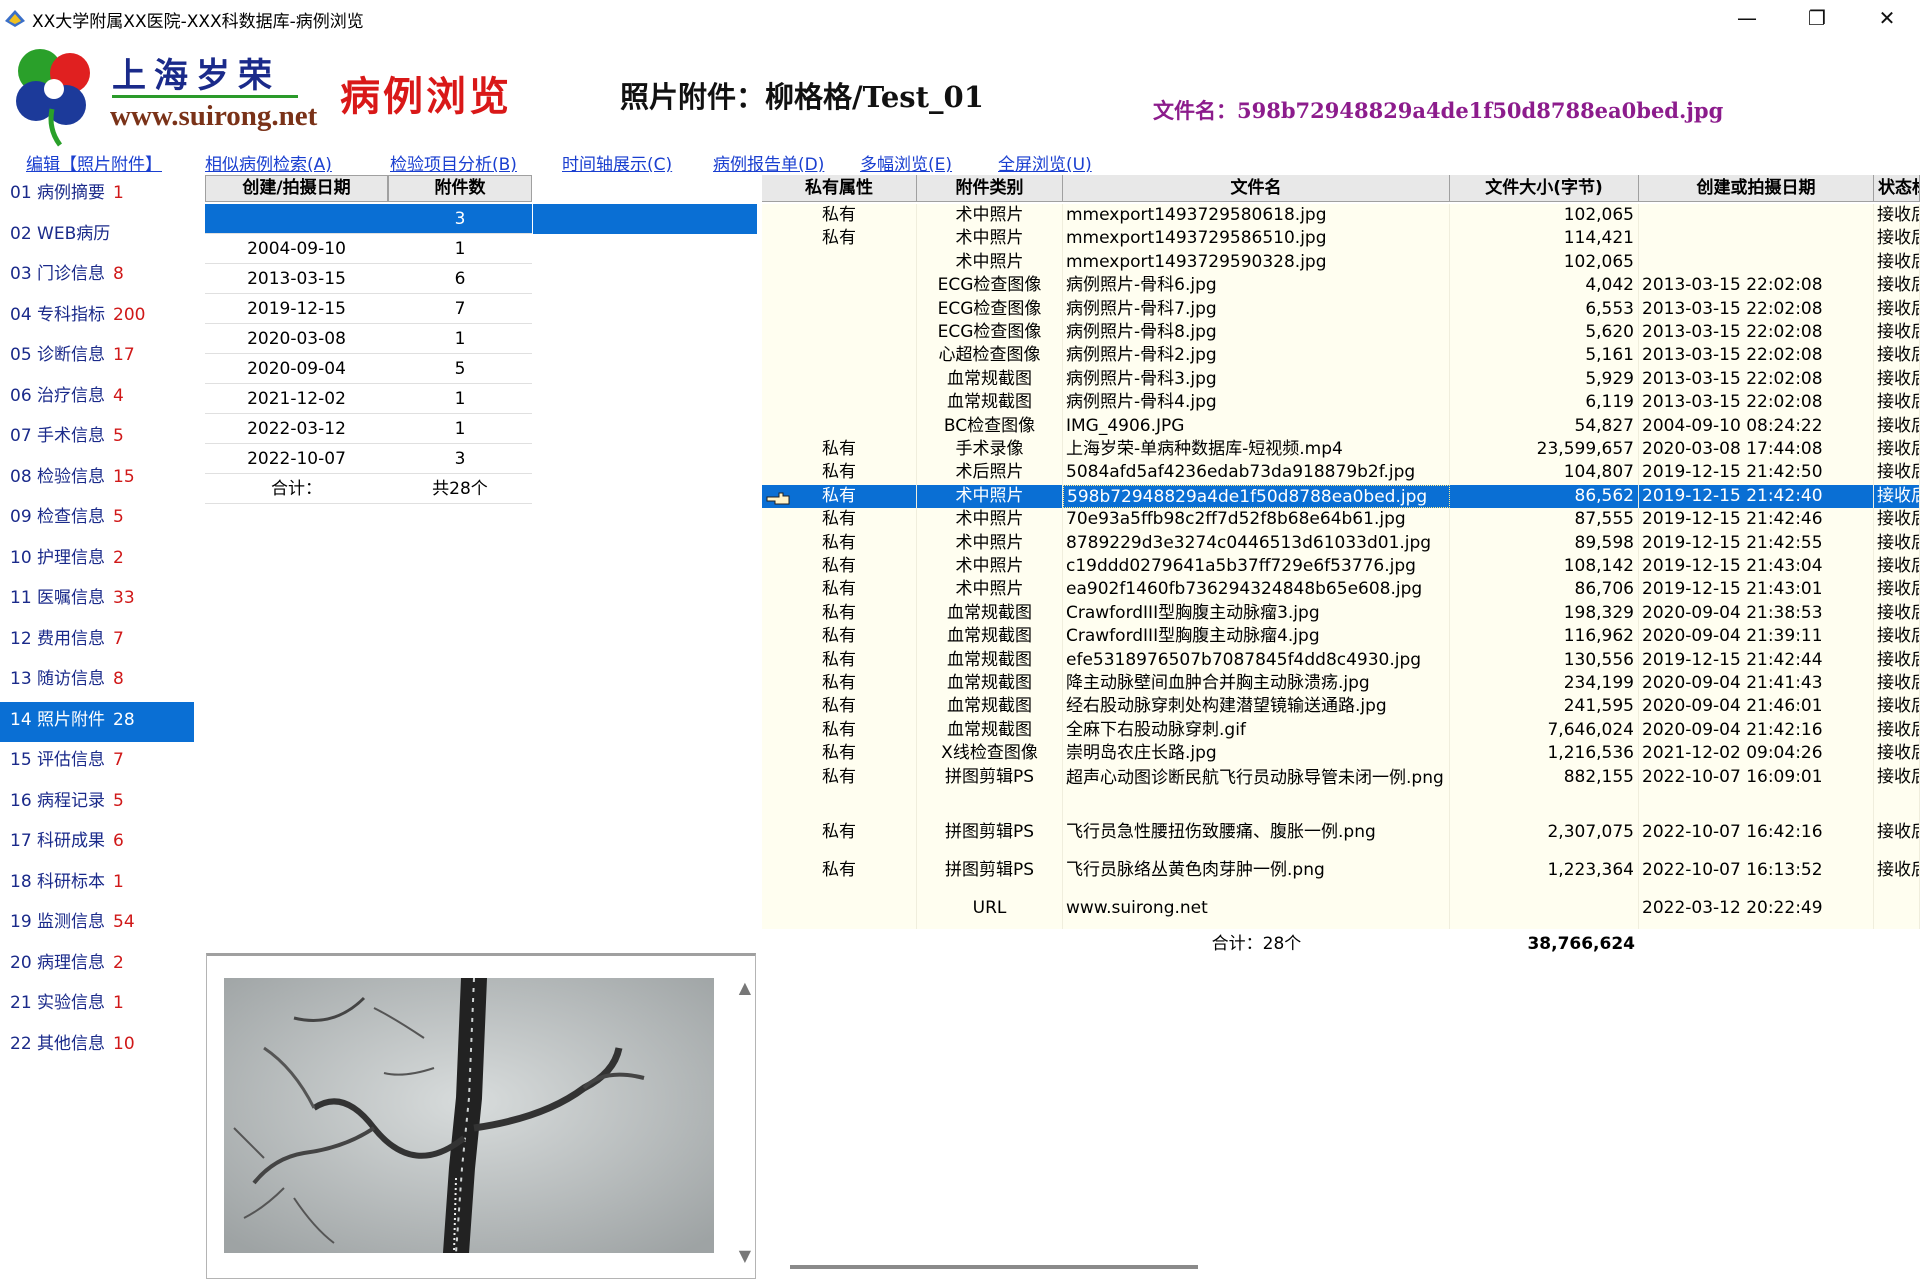  I want to click on maximize-button: ❐, so click(1817, 18).